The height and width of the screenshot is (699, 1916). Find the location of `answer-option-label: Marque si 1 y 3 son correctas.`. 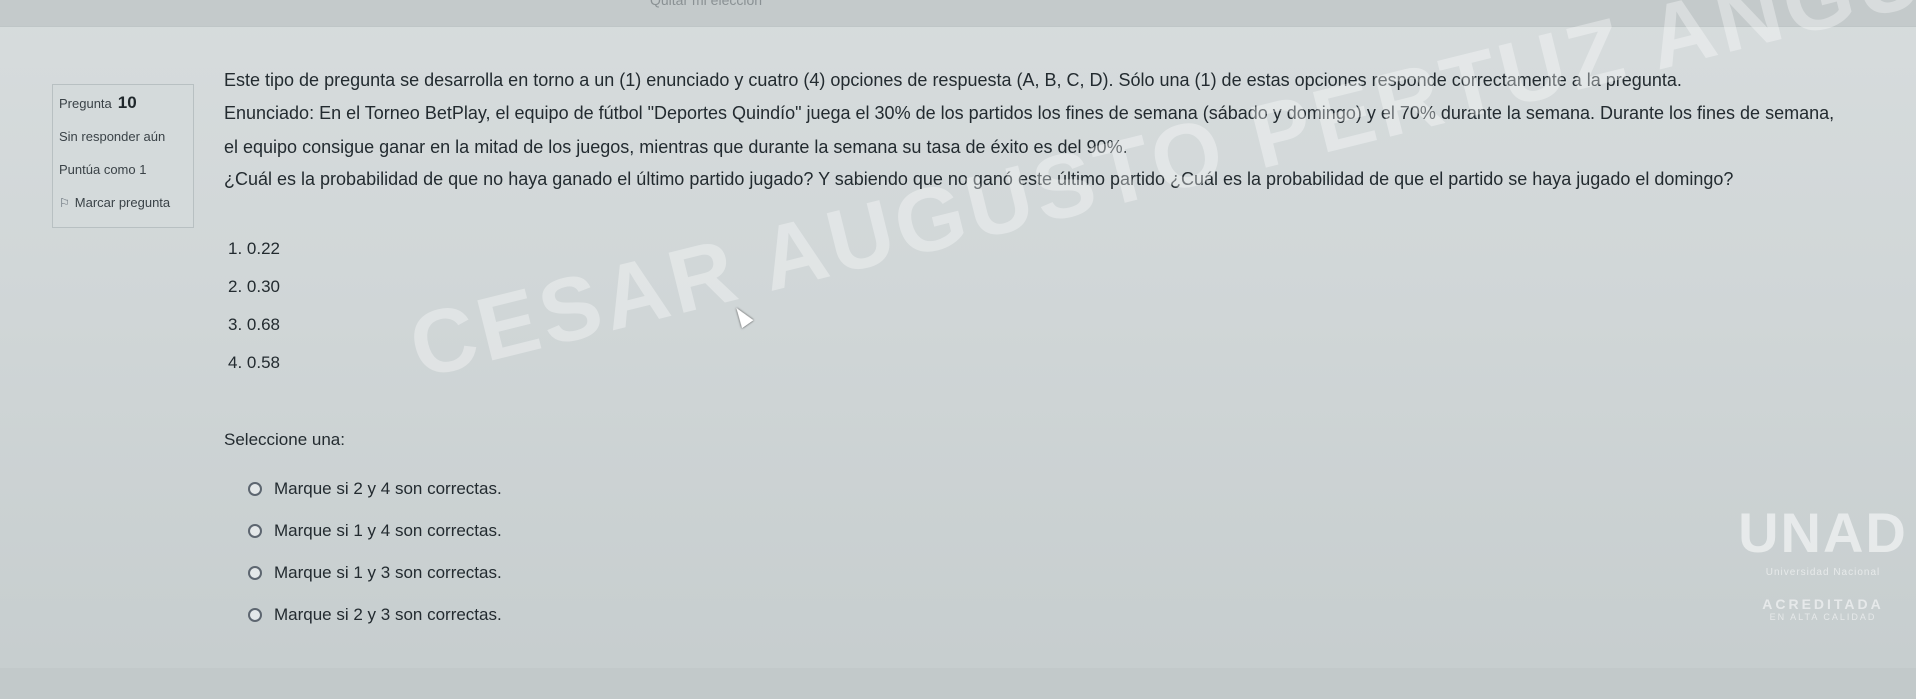

answer-option-label: Marque si 1 y 3 son correctas. is located at coordinates (388, 572).